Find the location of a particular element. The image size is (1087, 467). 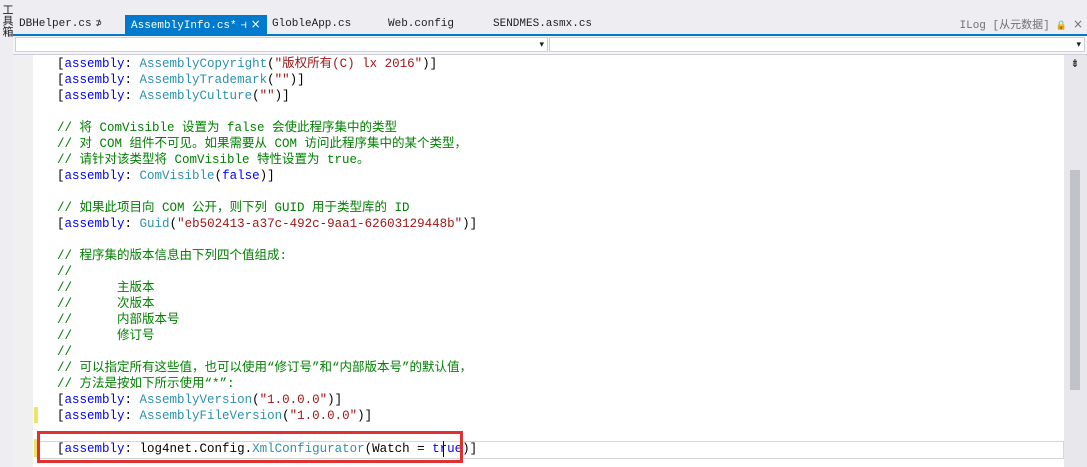

tab-label: Web.config is located at coordinates (421, 24).